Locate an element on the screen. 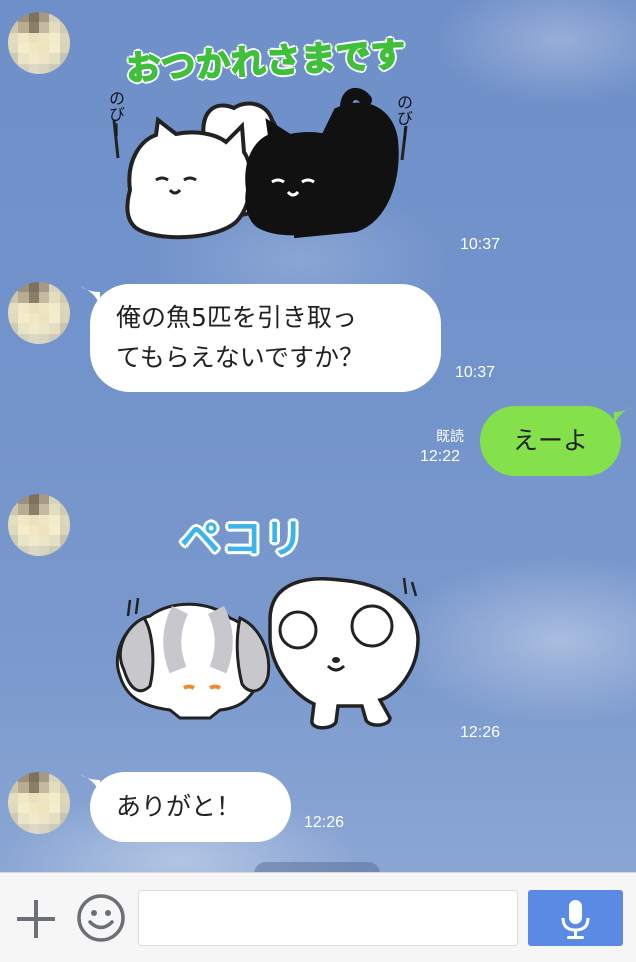 This screenshot has width=636, height=962. sticker-side-text-left: のびー is located at coordinates (115, 114).